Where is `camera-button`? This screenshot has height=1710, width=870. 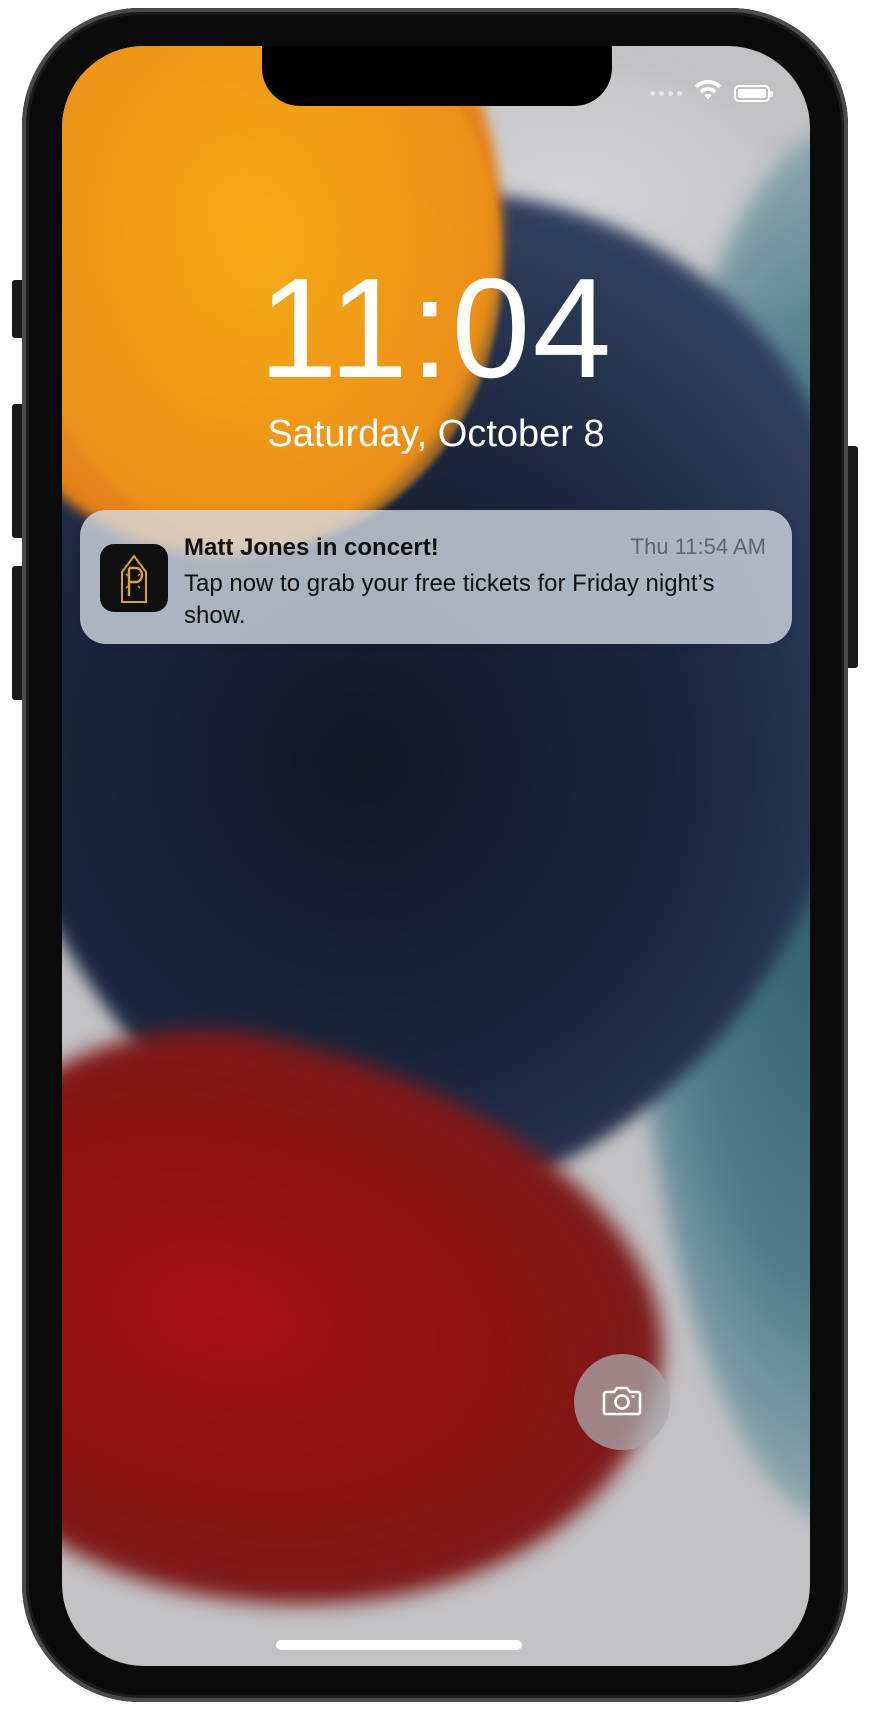
camera-button is located at coordinates (622, 1402).